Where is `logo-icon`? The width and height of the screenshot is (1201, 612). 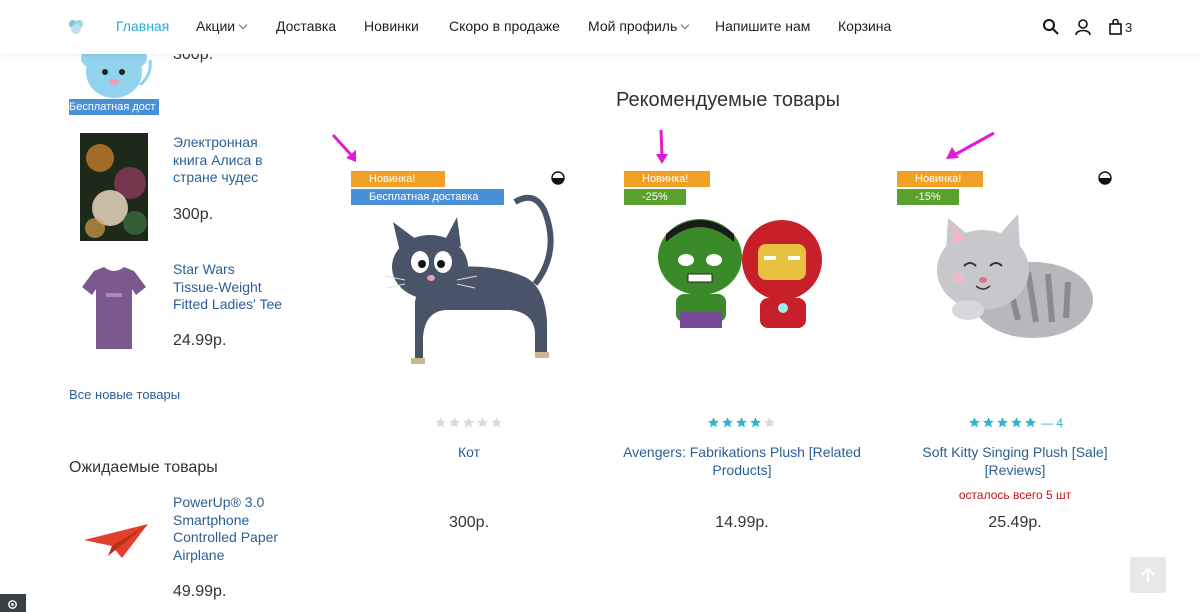 logo-icon is located at coordinates (76, 27).